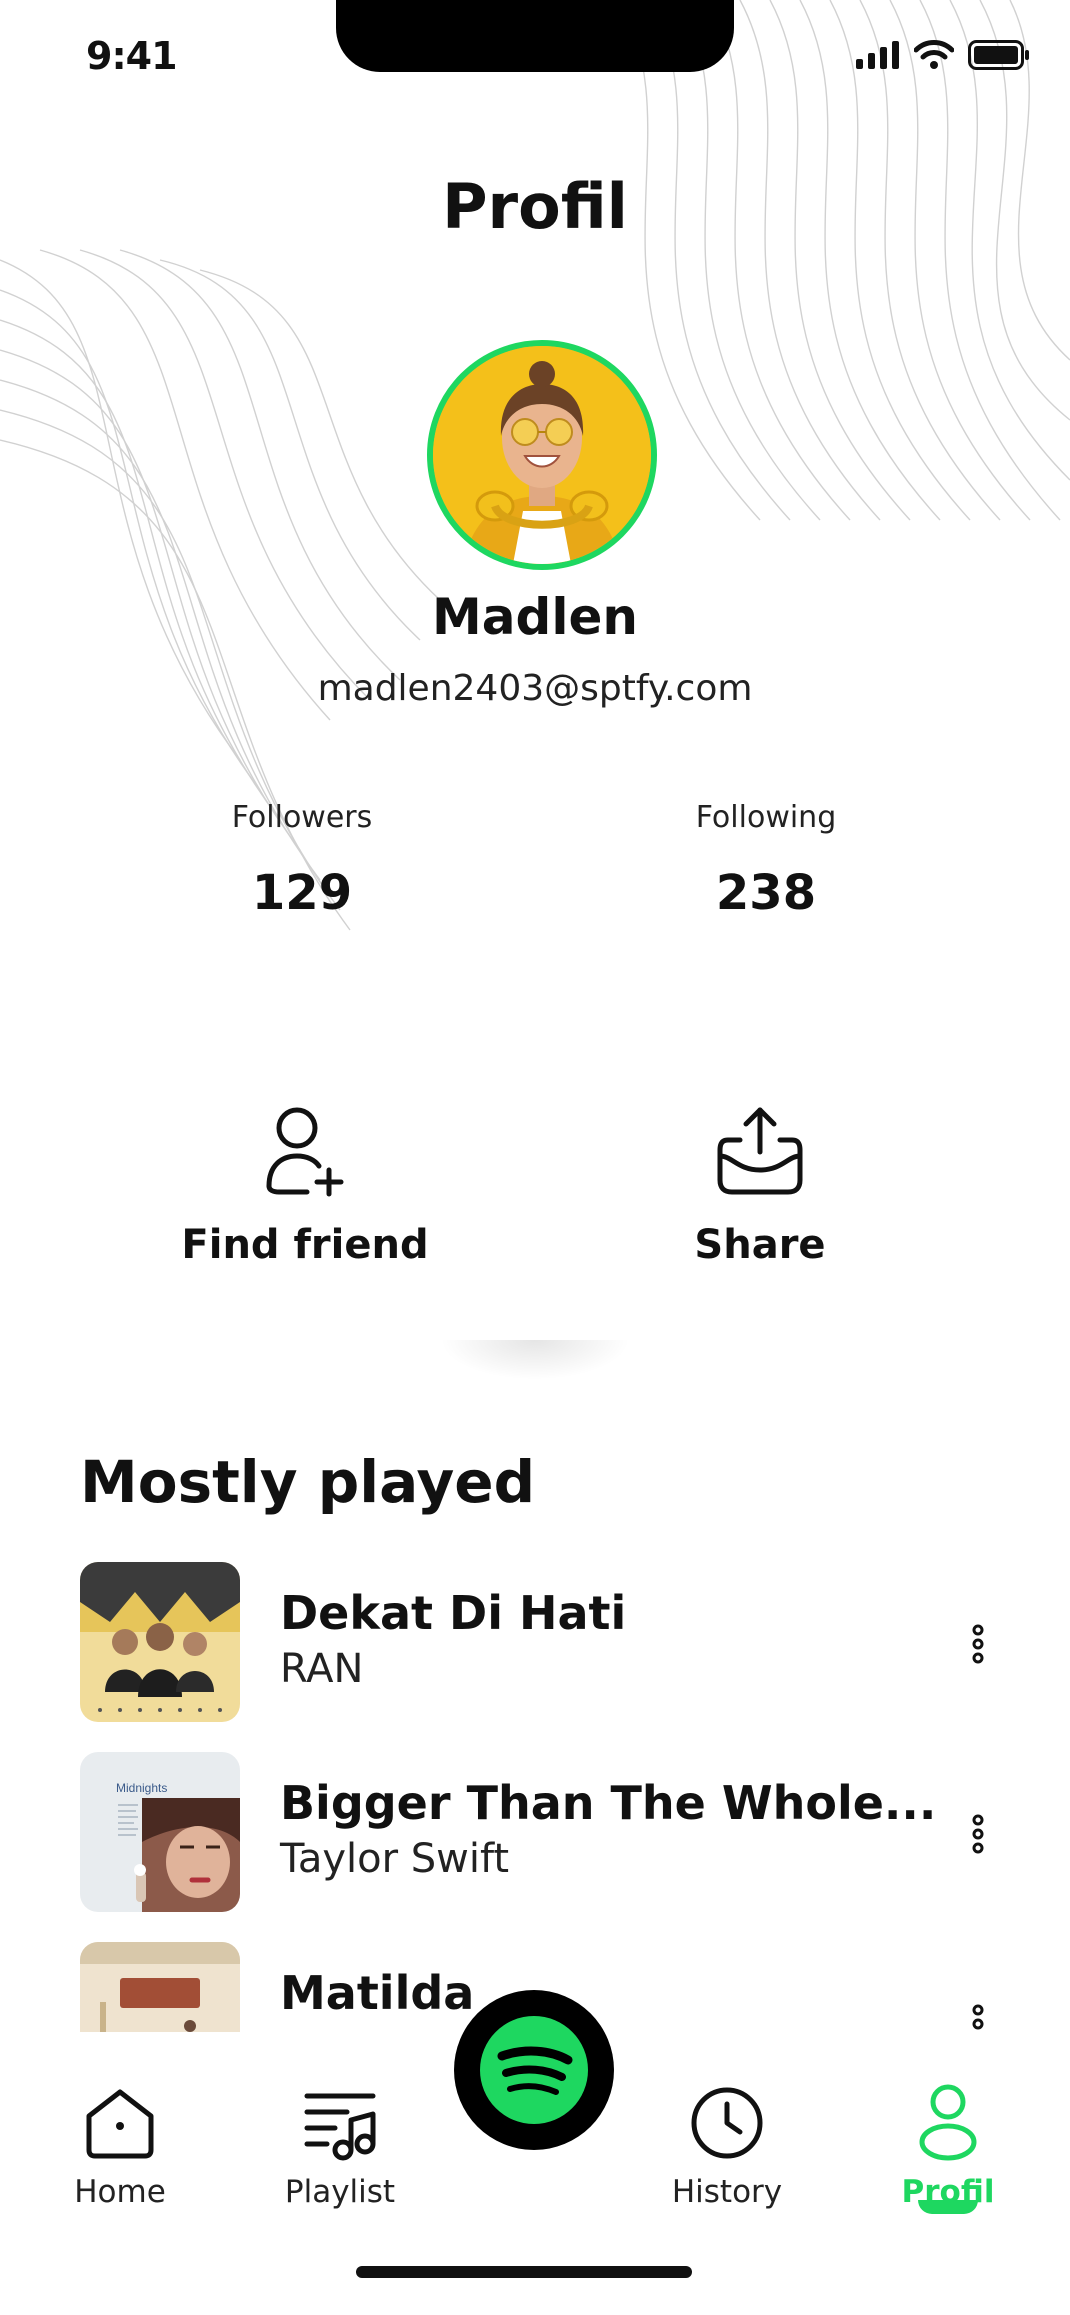 This screenshot has height=2315, width=1070. What do you see at coordinates (302, 817) in the screenshot?
I see `followers-label: Followers` at bounding box center [302, 817].